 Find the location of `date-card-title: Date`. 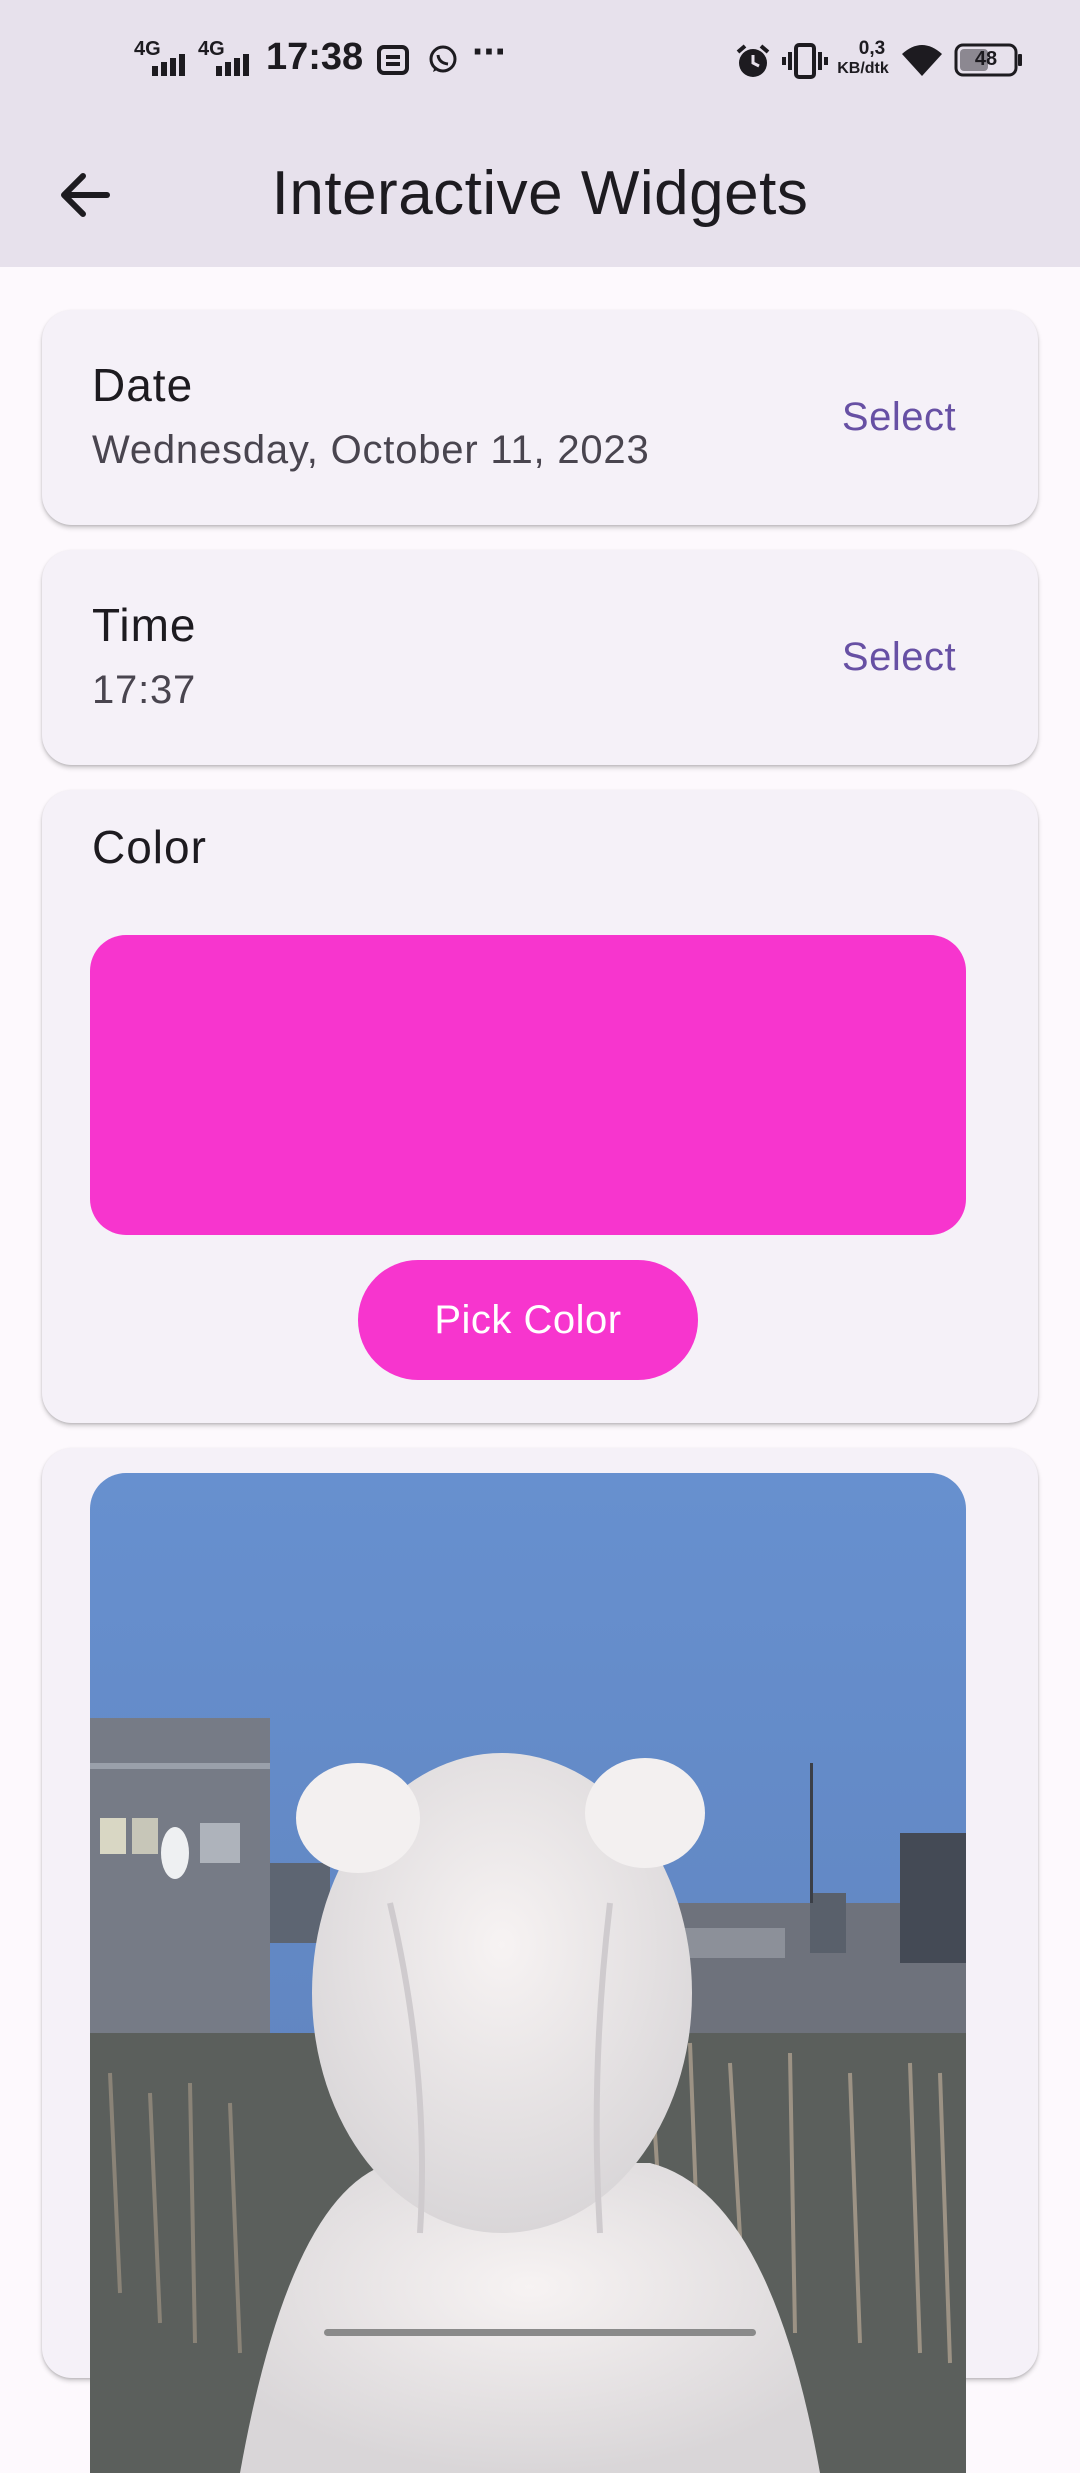

date-card-title: Date is located at coordinates (143, 385).